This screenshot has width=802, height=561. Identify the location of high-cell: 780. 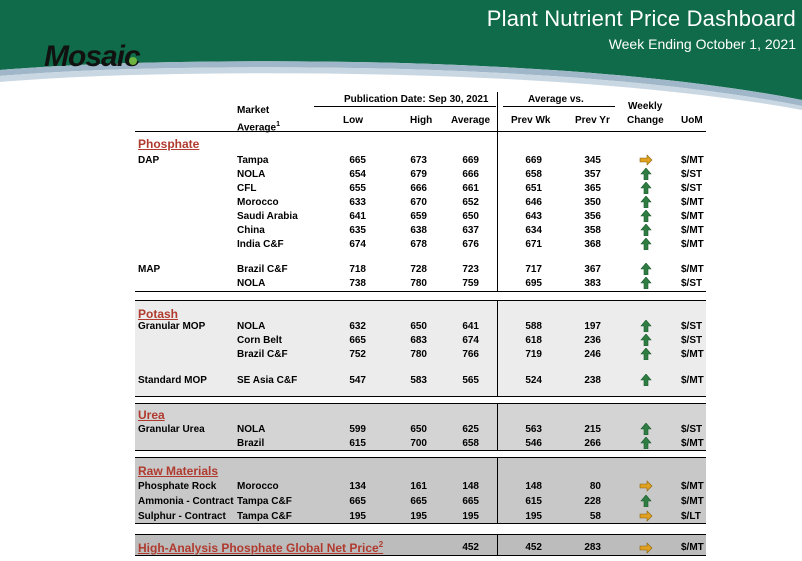
(418, 283).